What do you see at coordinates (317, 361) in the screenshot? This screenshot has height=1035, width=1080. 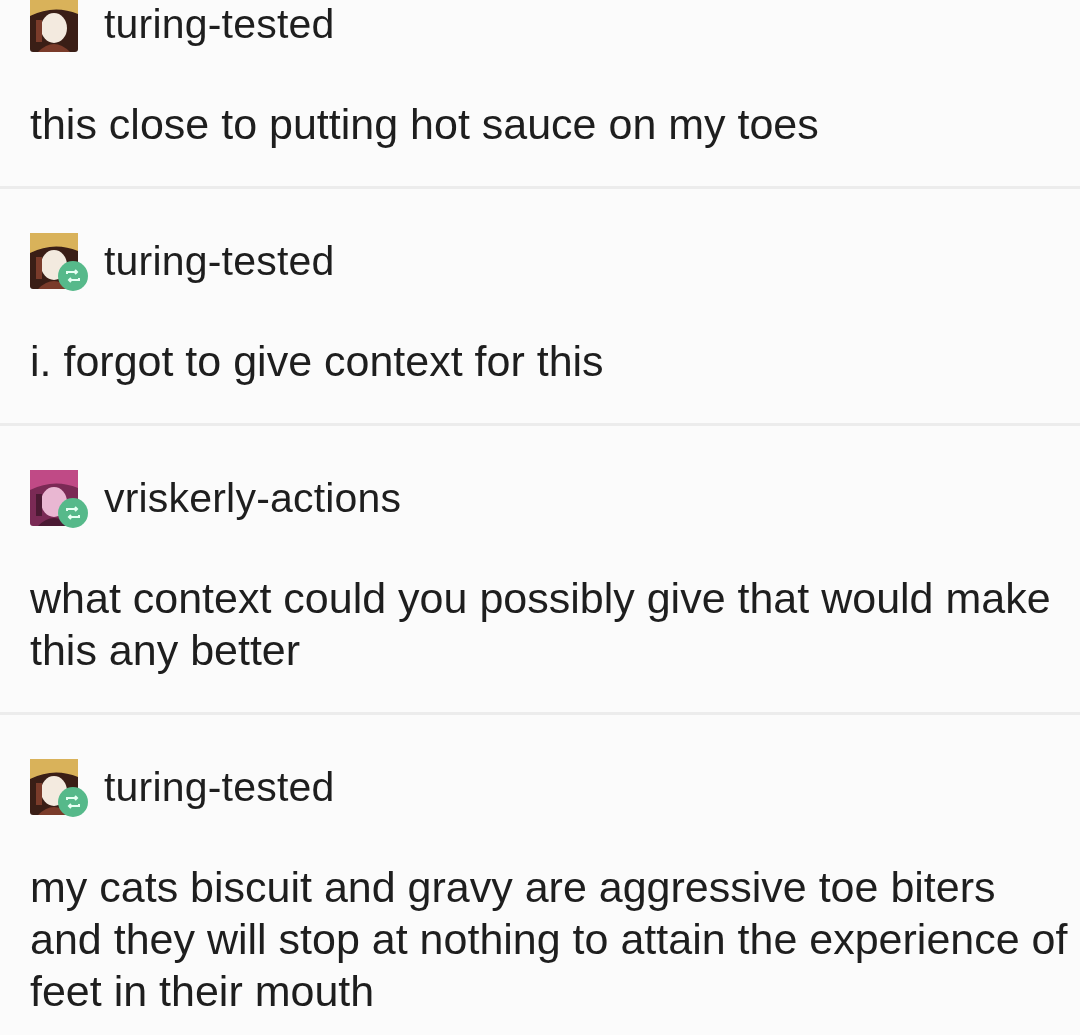 I see `post-text: i. forgot to give context for this` at bounding box center [317, 361].